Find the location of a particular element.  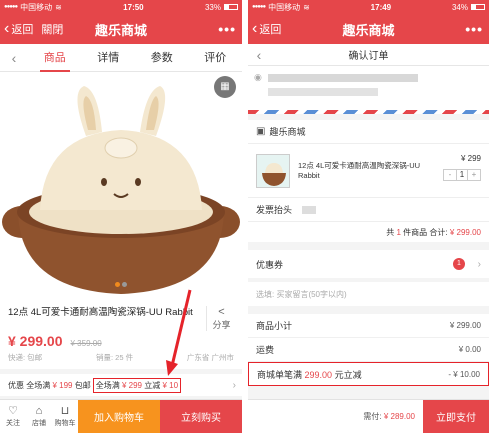

share-label: 分享 is located at coordinates (221, 325).